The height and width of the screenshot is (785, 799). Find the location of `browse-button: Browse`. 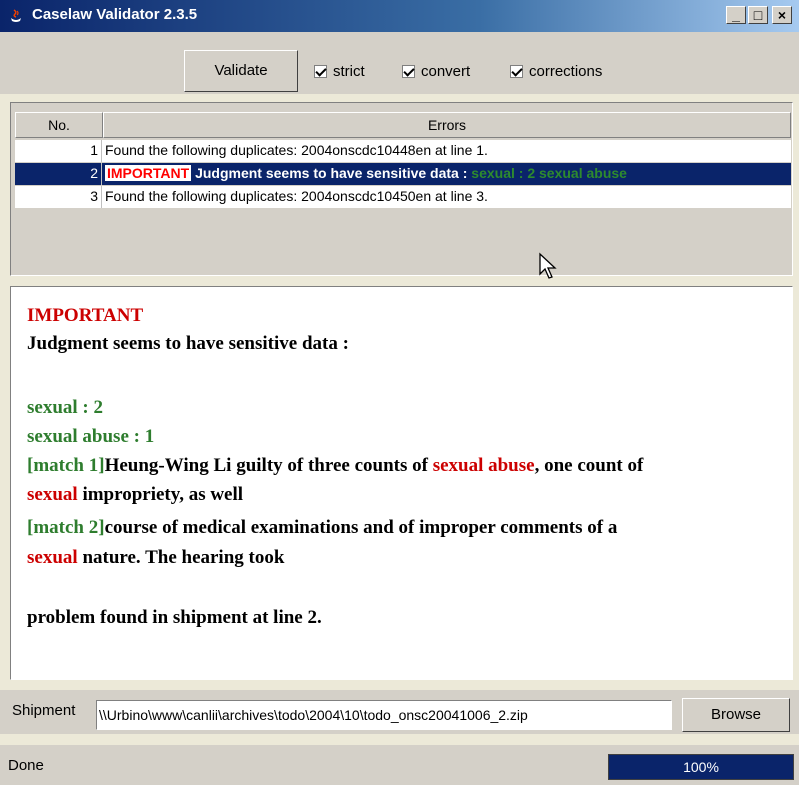

browse-button: Browse is located at coordinates (736, 715).